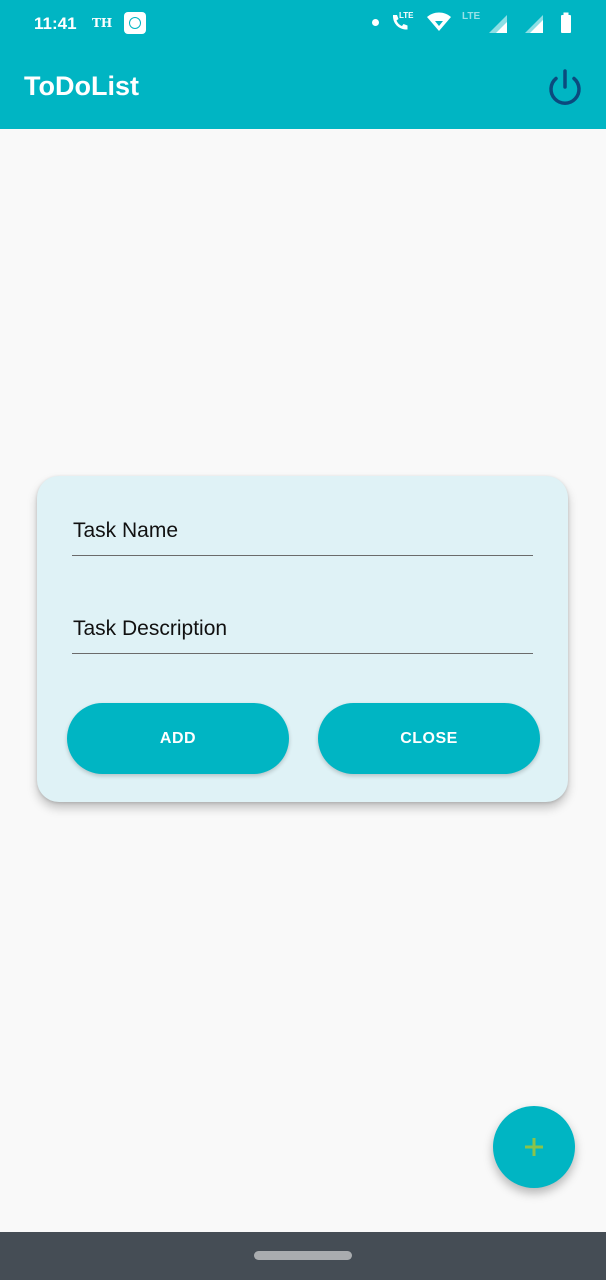 This screenshot has width=606, height=1280. I want to click on task-name-input, so click(302, 534).